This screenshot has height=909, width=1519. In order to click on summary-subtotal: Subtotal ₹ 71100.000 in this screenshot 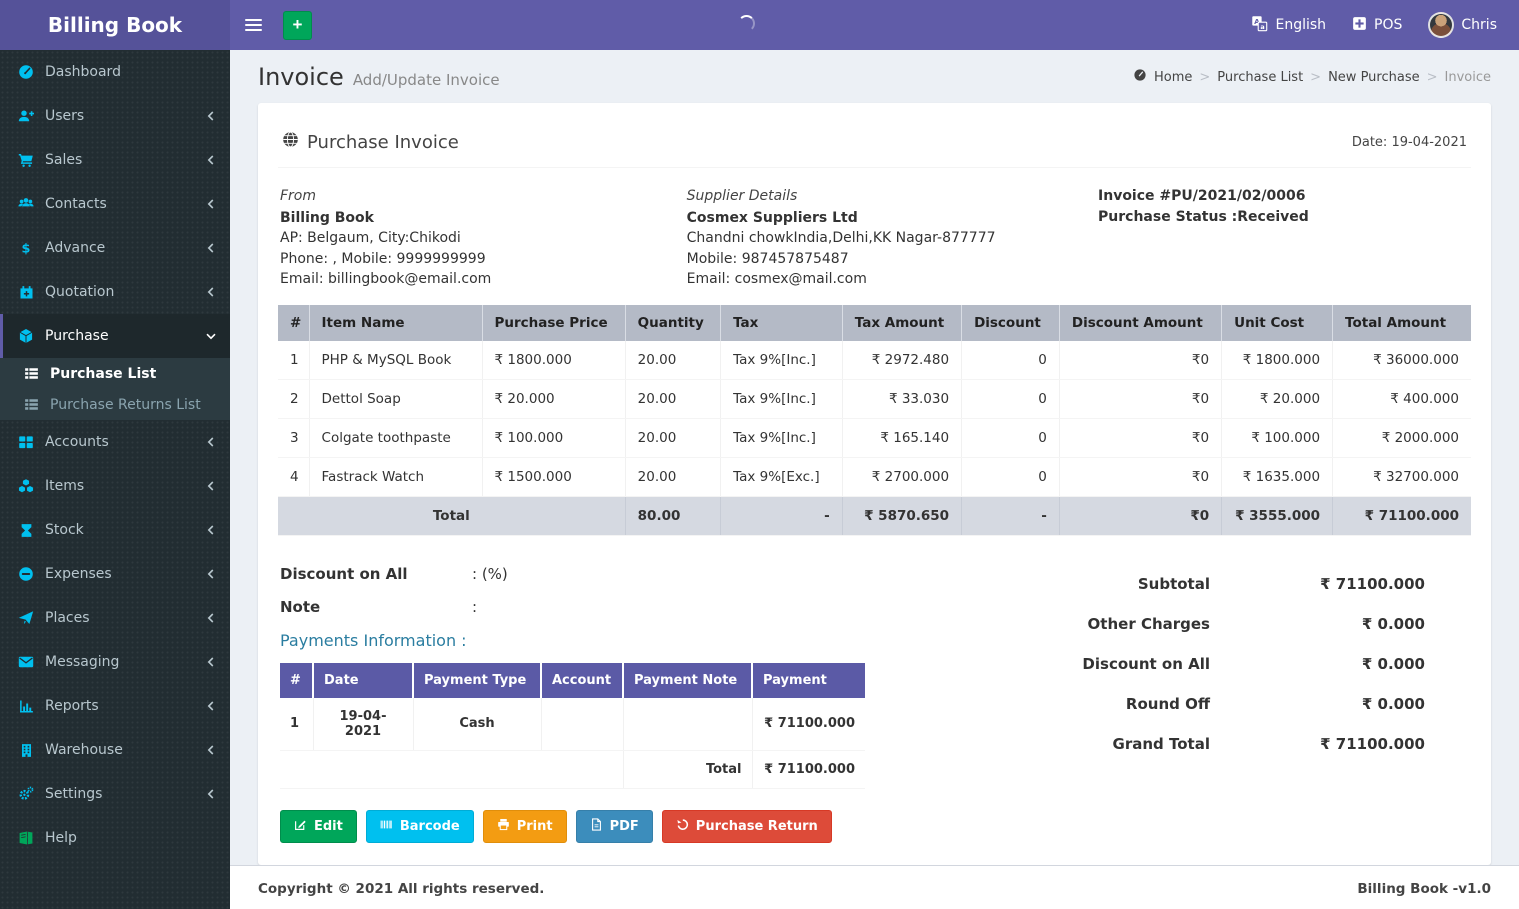, I will do `click(1281, 583)`.